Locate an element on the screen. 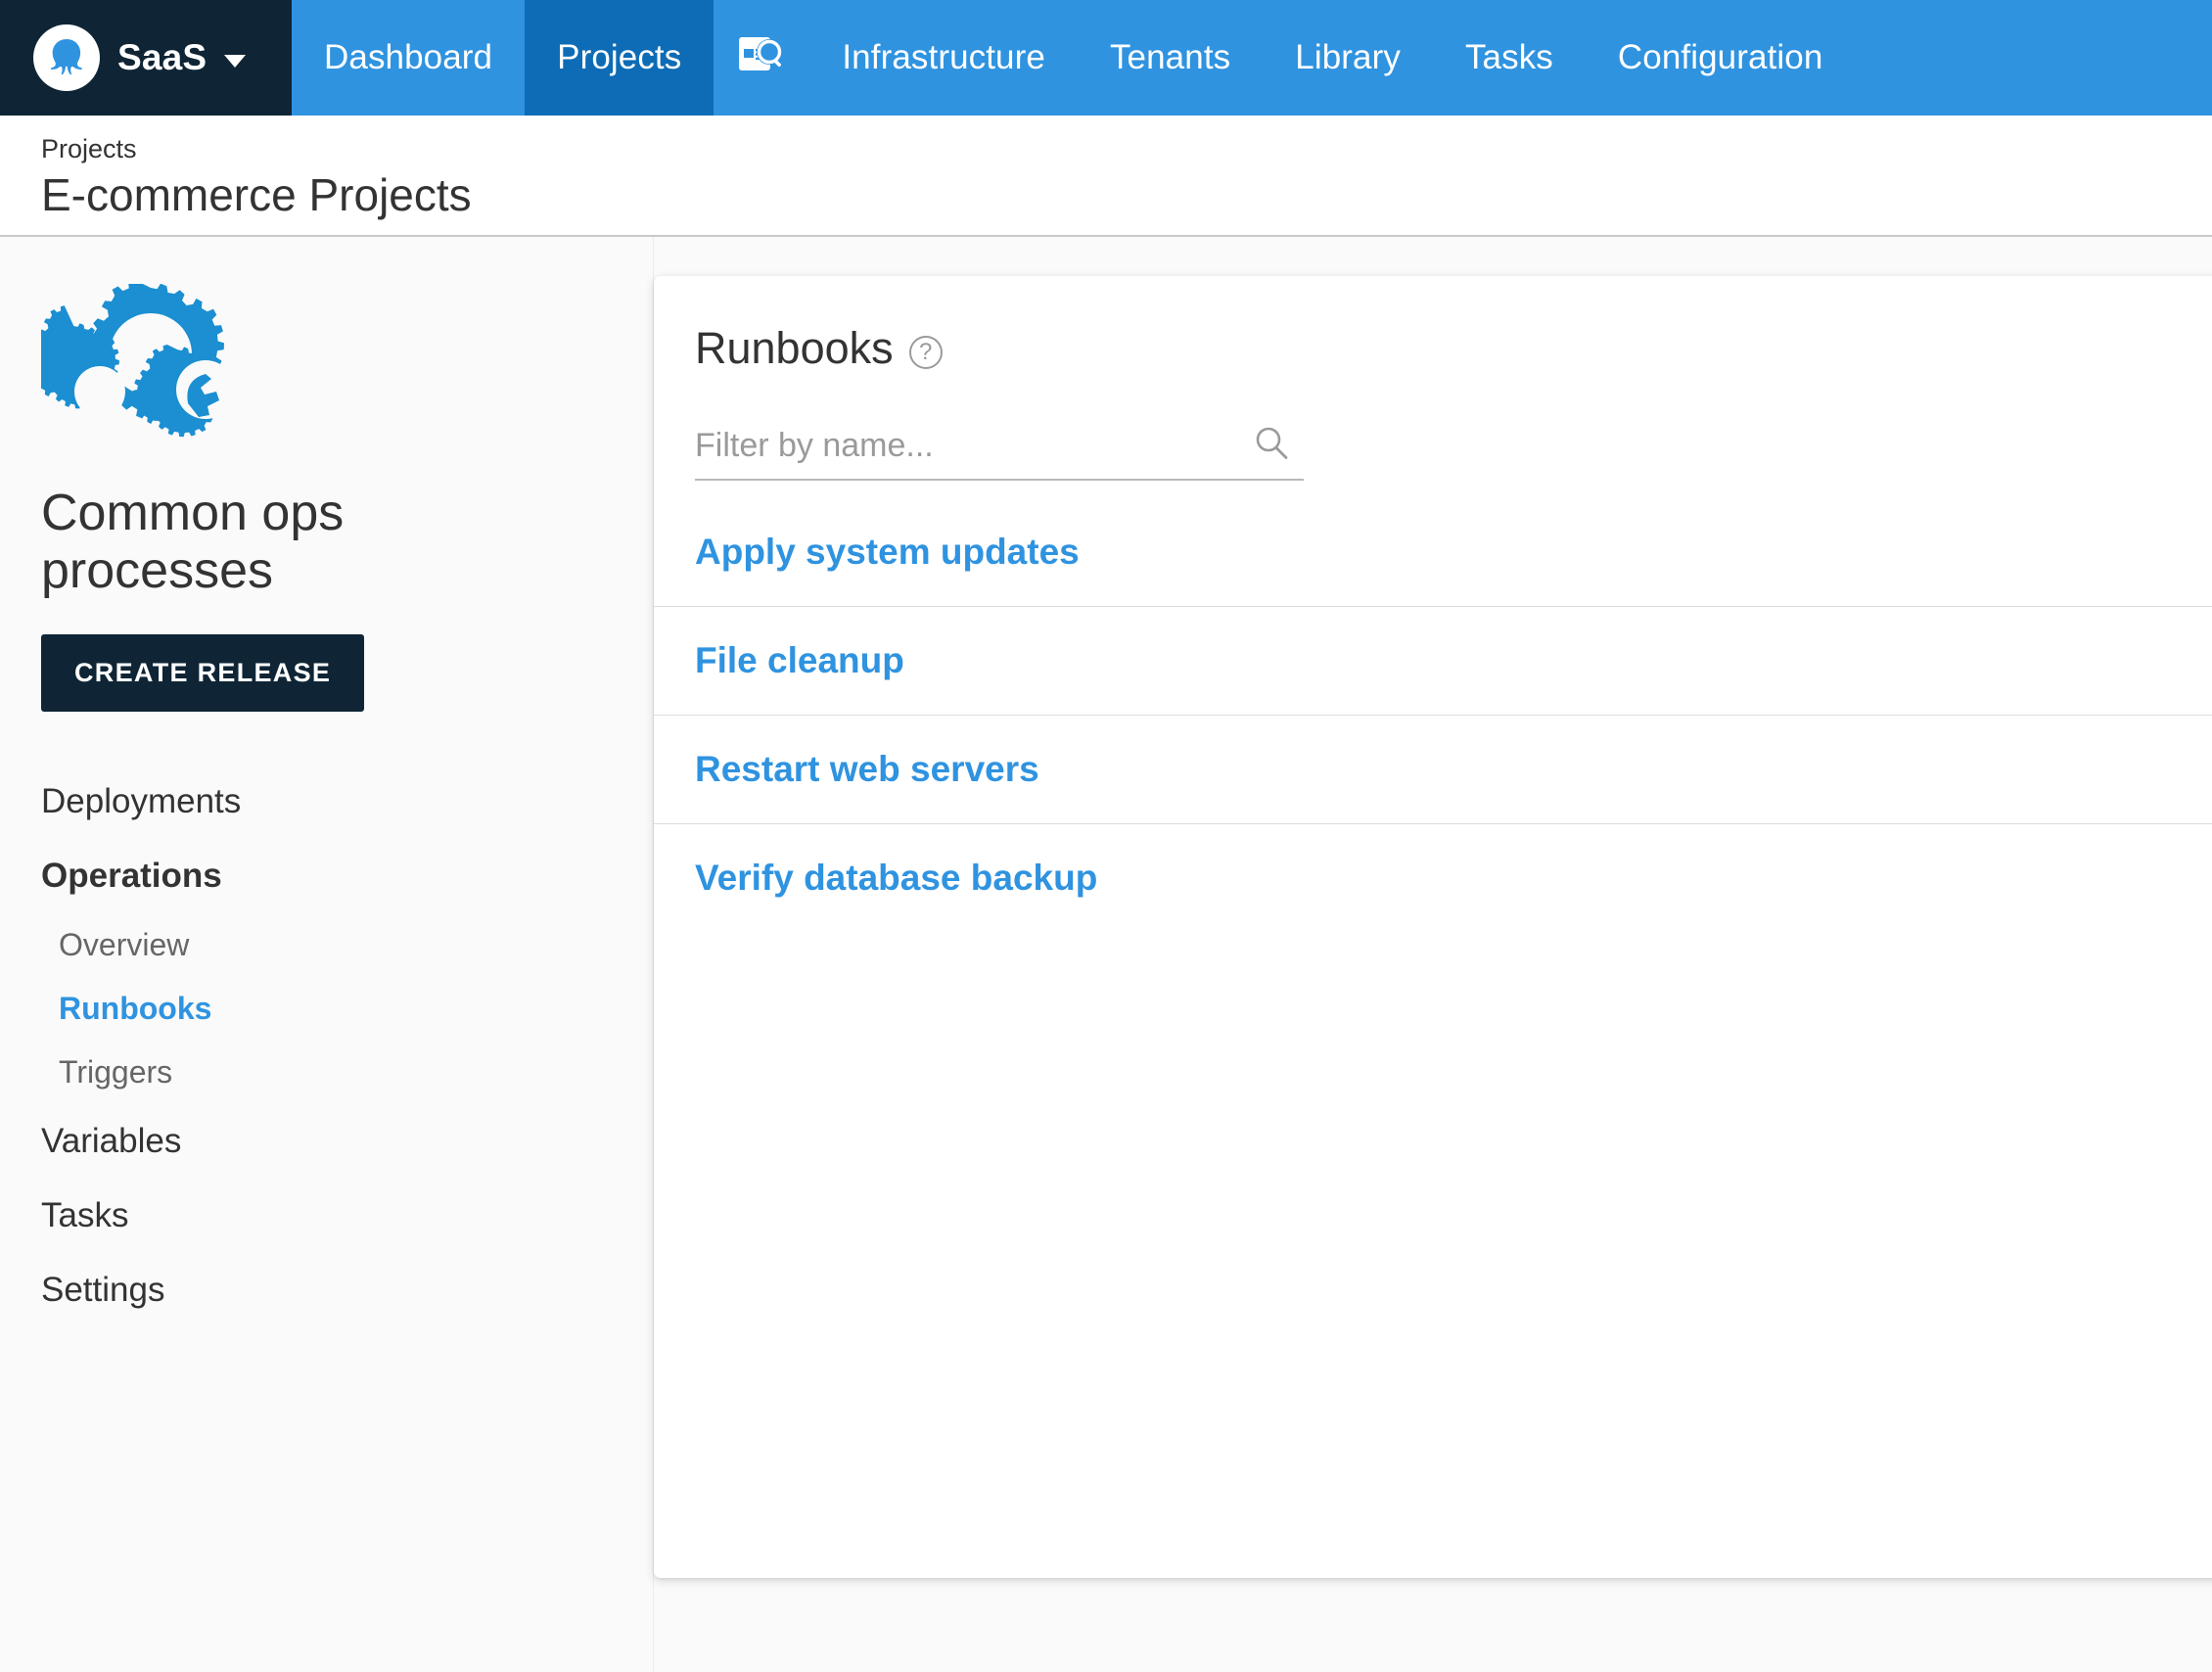 This screenshot has height=1672, width=2212. sidebar-item-deployments: Deployments is located at coordinates (347, 802).